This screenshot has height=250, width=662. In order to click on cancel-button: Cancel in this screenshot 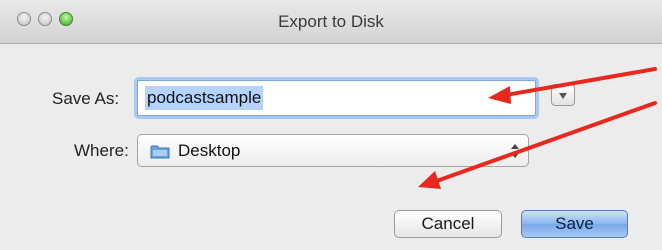, I will do `click(448, 224)`.